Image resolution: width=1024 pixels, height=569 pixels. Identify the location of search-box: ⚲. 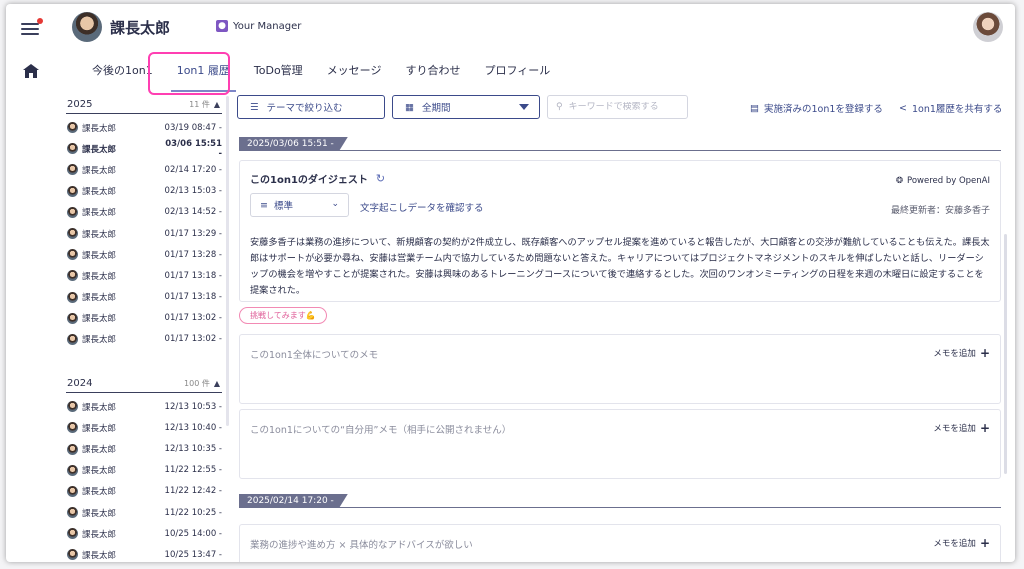
(617, 107).